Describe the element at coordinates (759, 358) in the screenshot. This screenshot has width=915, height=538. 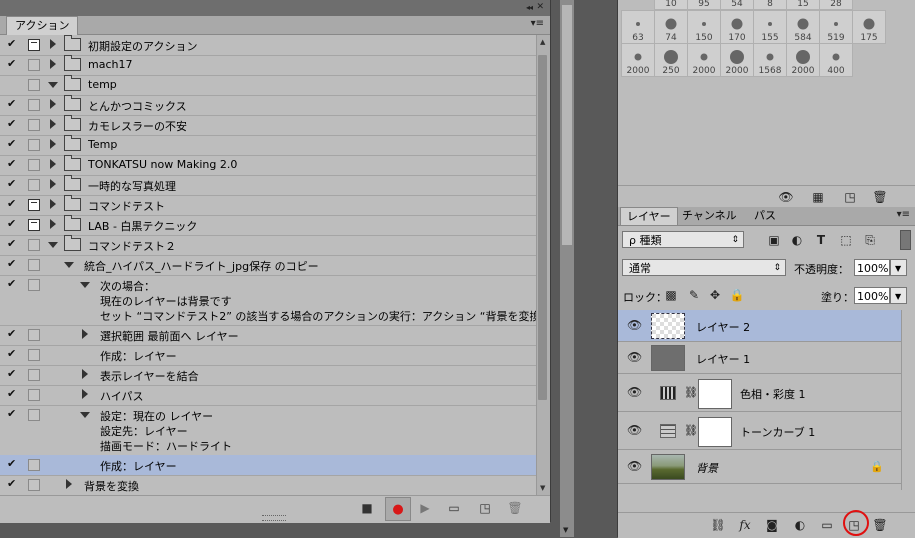
I see `layer-row: 👁 レイヤー 1` at that location.